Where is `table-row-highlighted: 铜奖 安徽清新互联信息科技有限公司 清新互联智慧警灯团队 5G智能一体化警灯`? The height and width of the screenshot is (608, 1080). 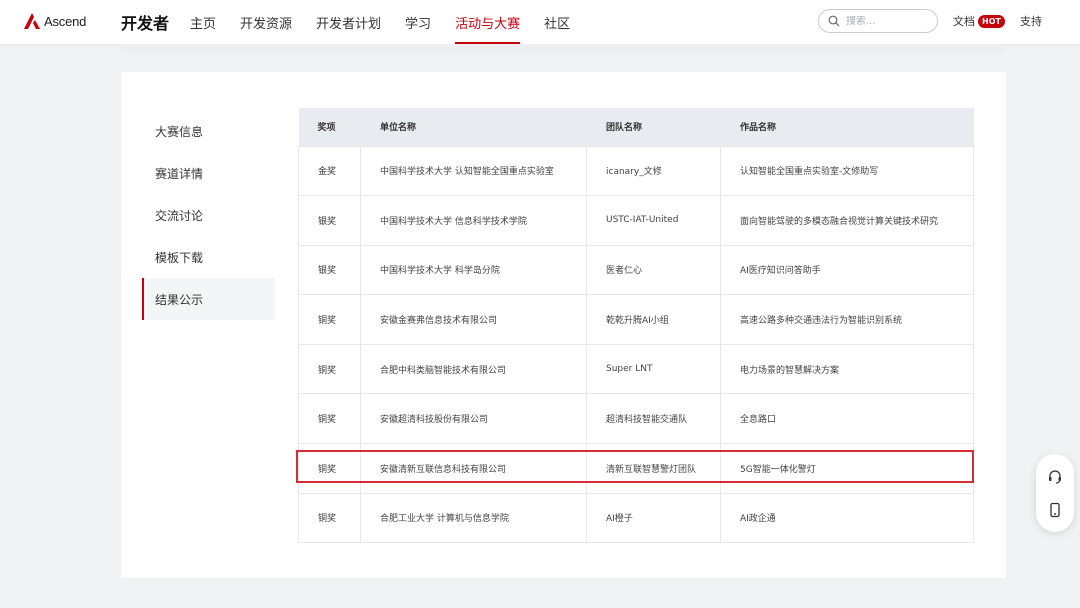
table-row-highlighted: 铜奖 安徽清新互联信息科技有限公司 清新互联智慧警灯团队 5G智能一体化警灯 is located at coordinates (636, 468).